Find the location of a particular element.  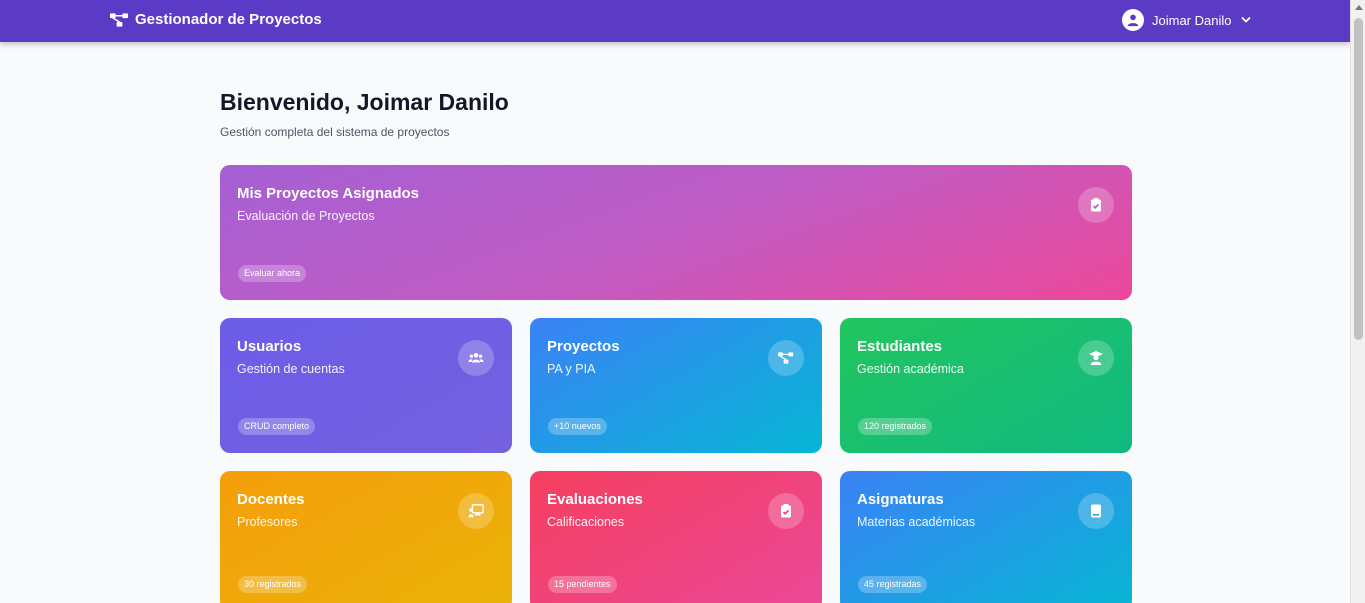

chevron-down-icon is located at coordinates (1245, 20).